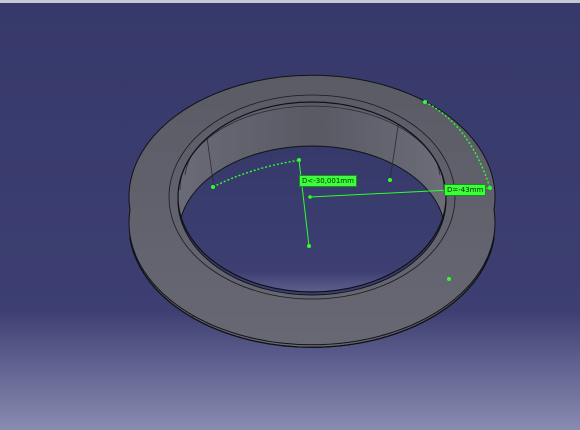 The width and height of the screenshot is (580, 430). I want to click on diameter-dimension-label: D=-43mm, so click(465, 190).